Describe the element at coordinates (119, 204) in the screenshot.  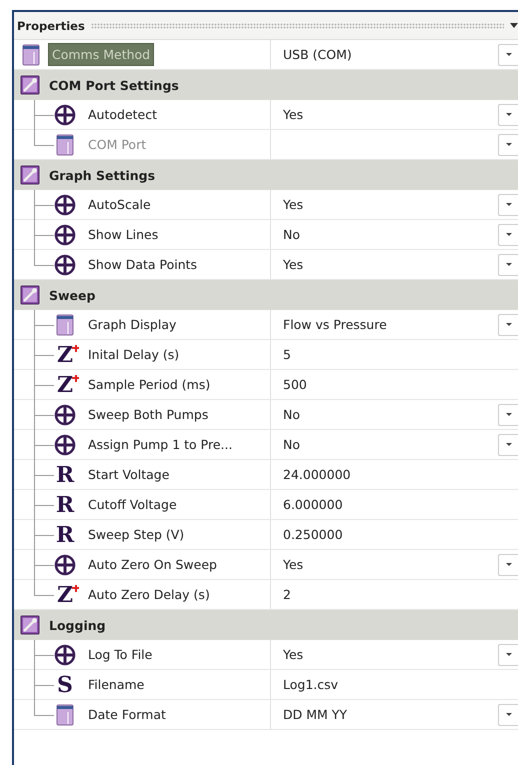
I see `property-name: AutoScale` at that location.